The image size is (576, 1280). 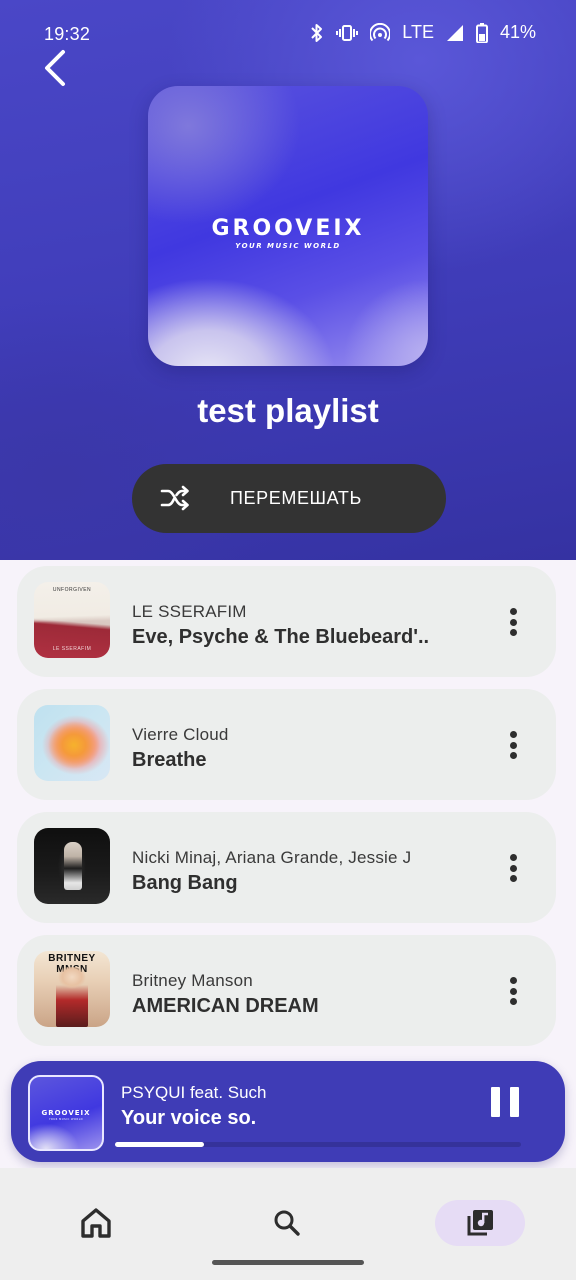 I want to click on playlist-cover: GROOVEIX YOUR MUSIC WORLD, so click(x=288, y=226).